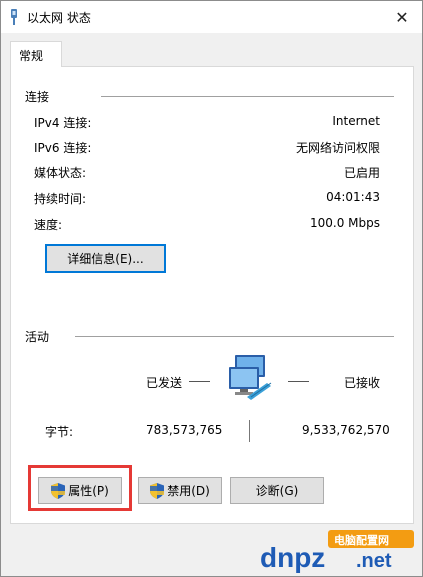  What do you see at coordinates (60, 173) in the screenshot?
I see `media-state-label: 媒体状态:` at bounding box center [60, 173].